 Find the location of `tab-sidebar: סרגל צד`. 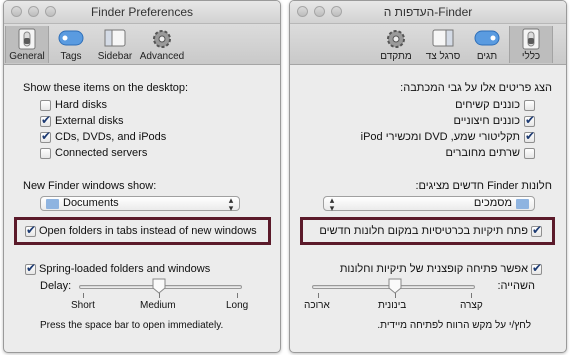

tab-sidebar: סרגל צד is located at coordinates (443, 44).